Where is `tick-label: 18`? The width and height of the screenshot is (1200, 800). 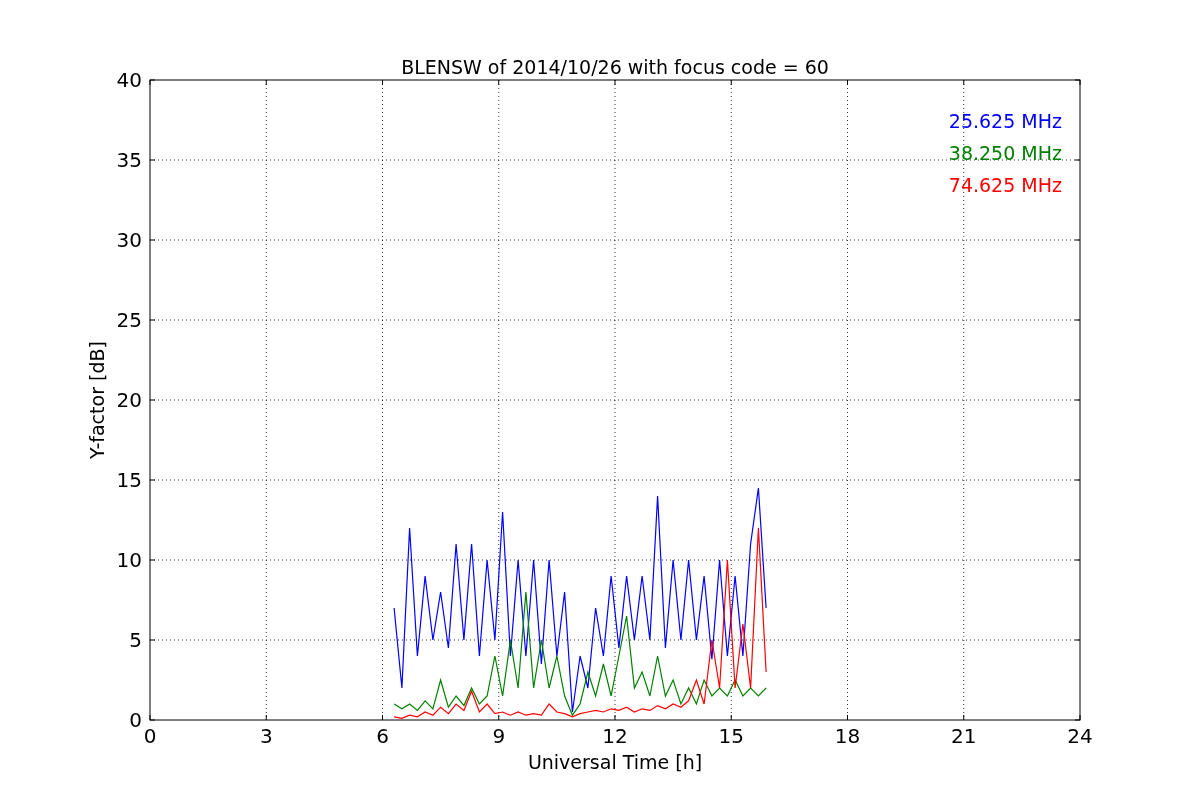
tick-label: 18 is located at coordinates (847, 736).